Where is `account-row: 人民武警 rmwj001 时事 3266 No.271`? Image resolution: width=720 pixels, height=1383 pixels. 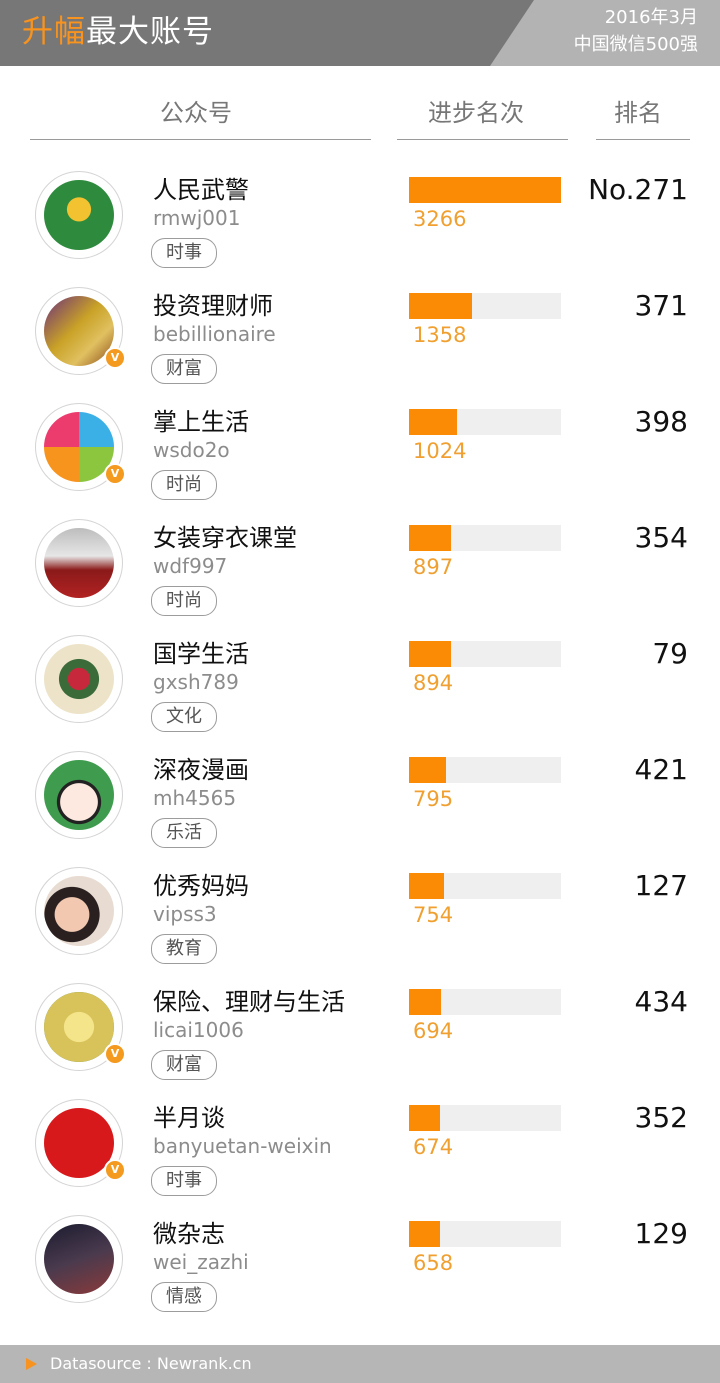 account-row: 人民武警 rmwj001 时事 3266 No.271 is located at coordinates (360, 229).